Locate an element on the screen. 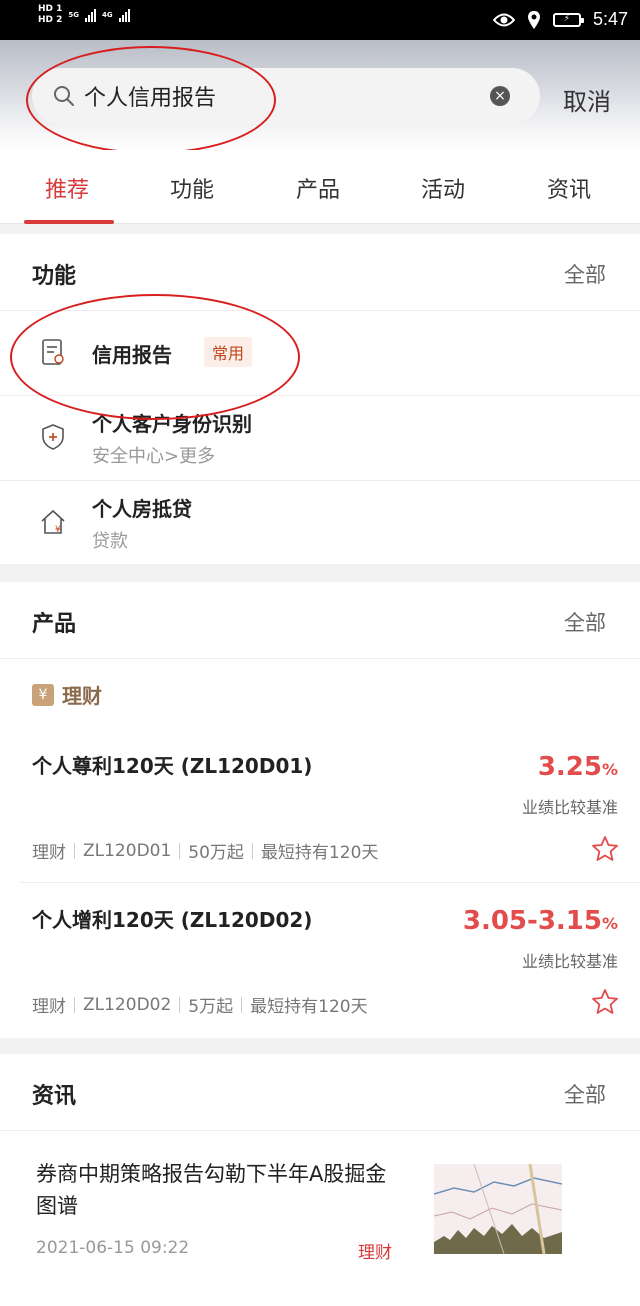  search-header: 个人信用报告 × 取消 is located at coordinates (320, 95).